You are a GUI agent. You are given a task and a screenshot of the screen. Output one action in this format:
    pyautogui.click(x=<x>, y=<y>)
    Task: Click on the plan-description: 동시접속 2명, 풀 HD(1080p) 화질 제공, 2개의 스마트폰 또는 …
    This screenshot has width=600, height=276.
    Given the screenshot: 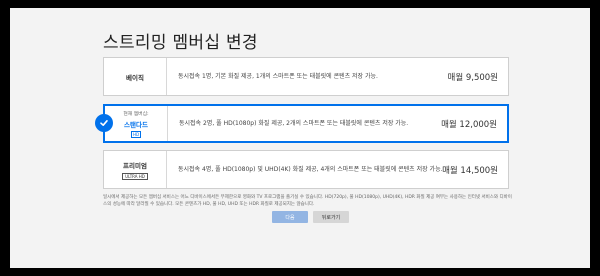 What is the action you would take?
    pyautogui.click(x=294, y=123)
    